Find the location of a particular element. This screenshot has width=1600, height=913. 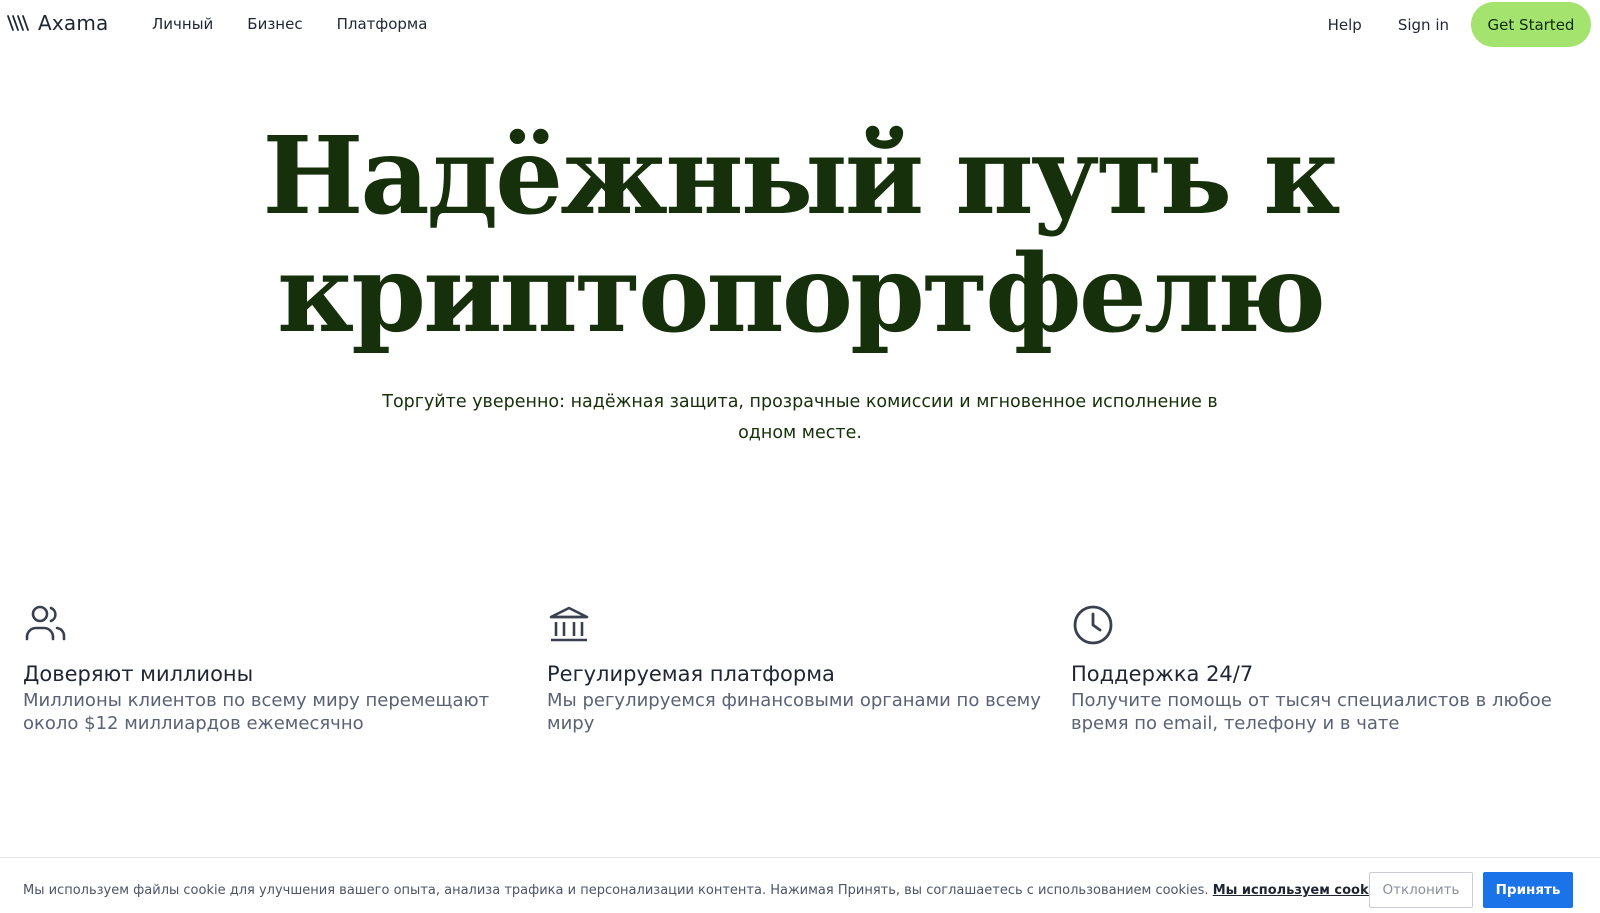

logo-link: Axama is located at coordinates (57, 23).